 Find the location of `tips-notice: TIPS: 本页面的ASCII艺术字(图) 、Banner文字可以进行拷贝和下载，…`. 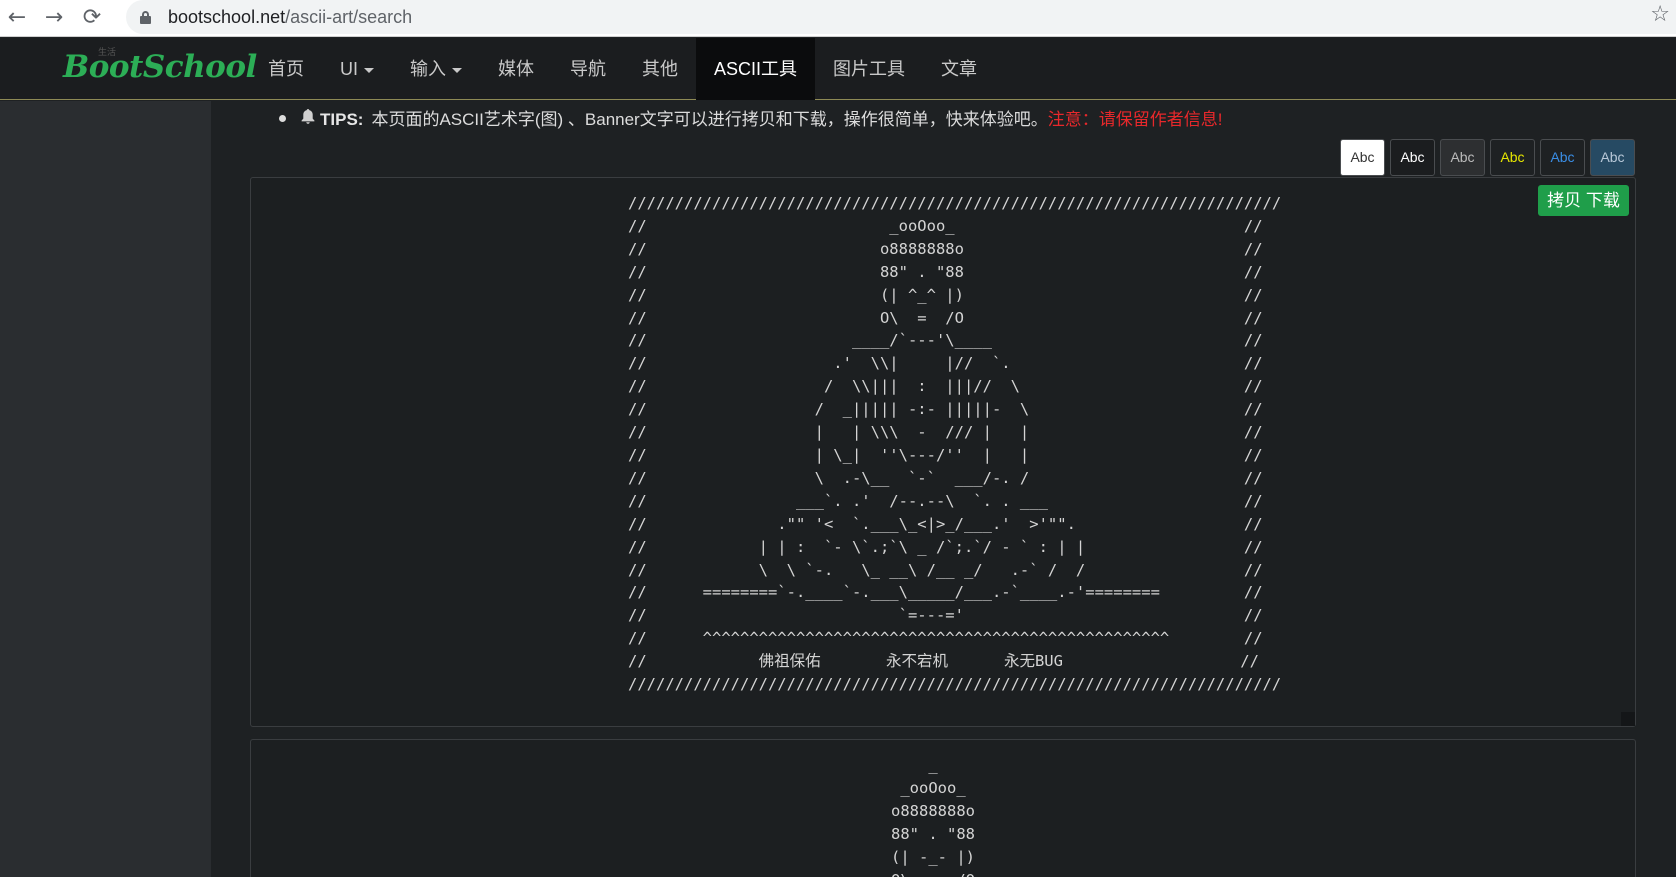

tips-notice: TIPS: 本页面的ASCII艺术字(图) 、Banner文字可以进行拷贝和下载，… is located at coordinates (750, 118).